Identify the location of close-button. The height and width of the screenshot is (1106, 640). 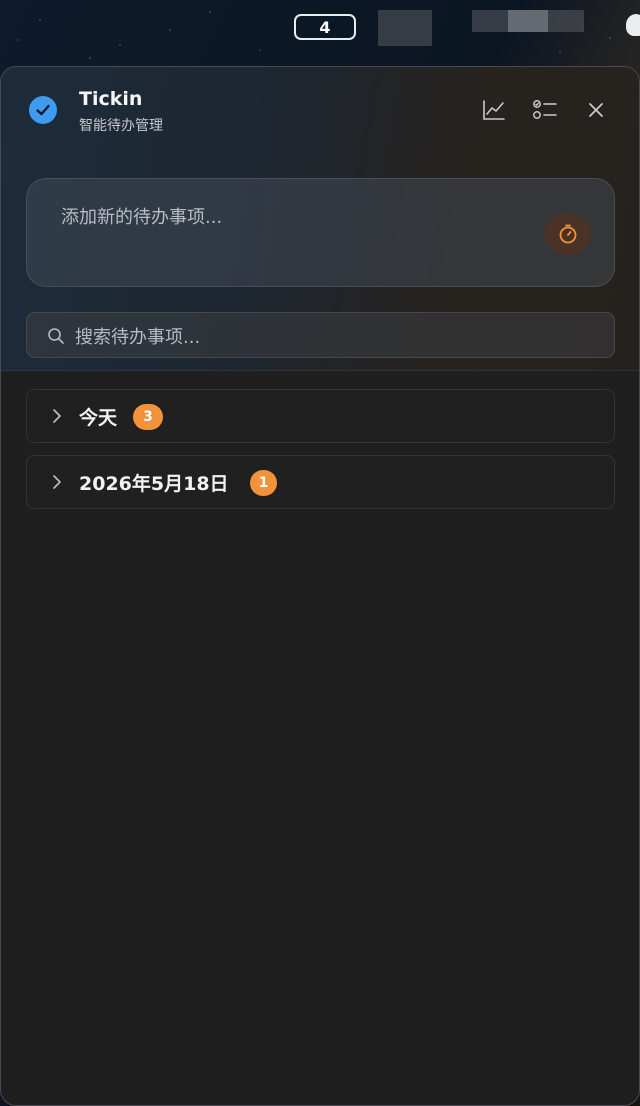
(596, 110).